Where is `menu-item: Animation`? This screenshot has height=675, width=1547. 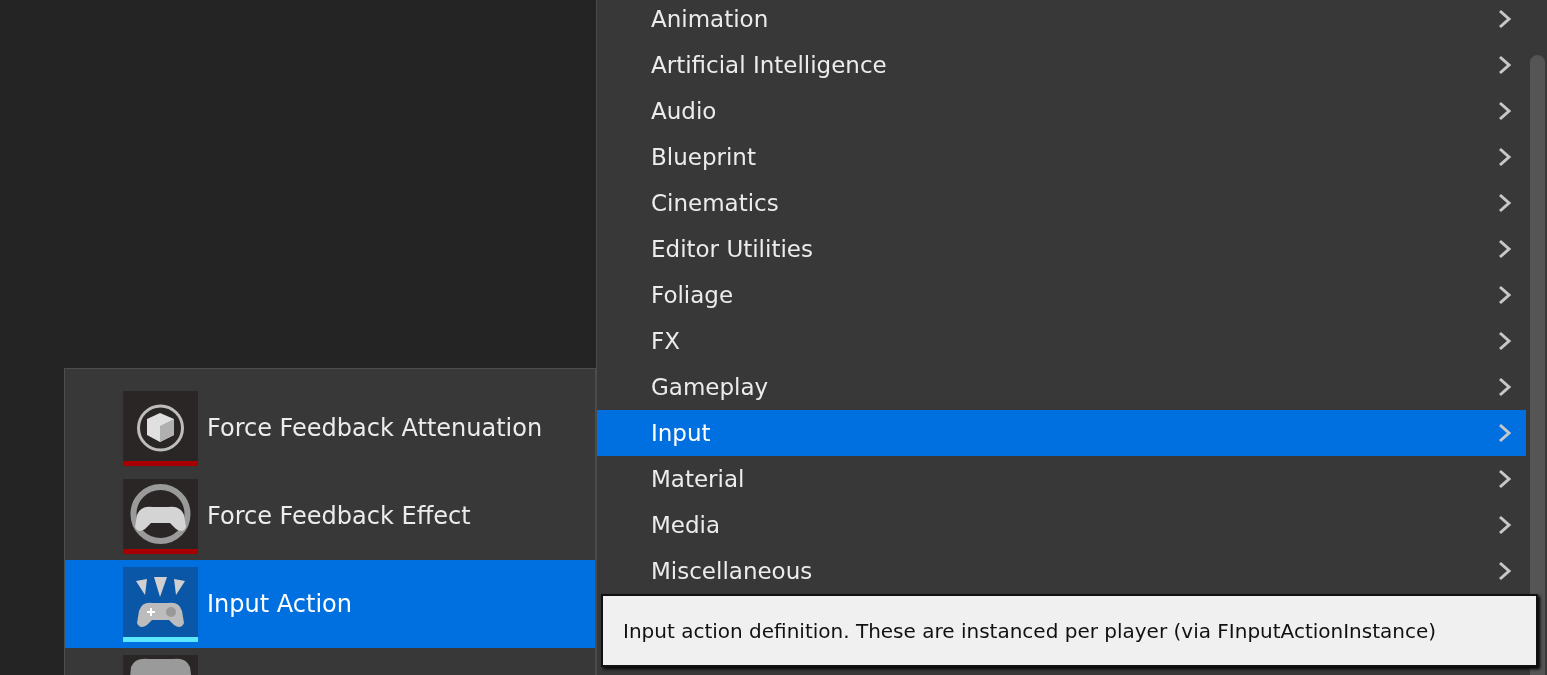
menu-item: Animation is located at coordinates (1061, 21).